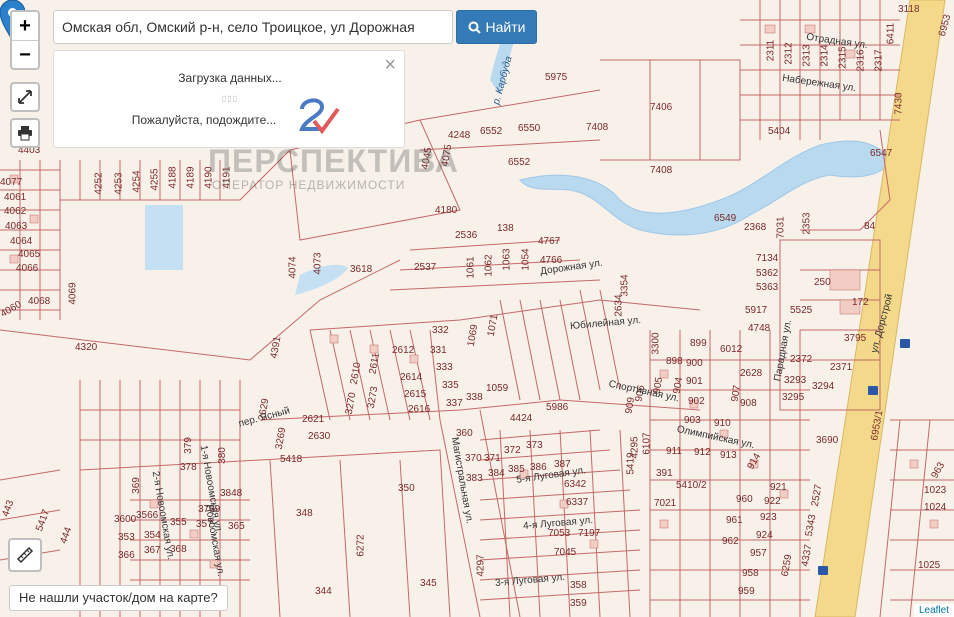 The height and width of the screenshot is (617, 954). Describe the element at coordinates (505, 228) in the screenshot. I see `parcel-label: 138` at that location.